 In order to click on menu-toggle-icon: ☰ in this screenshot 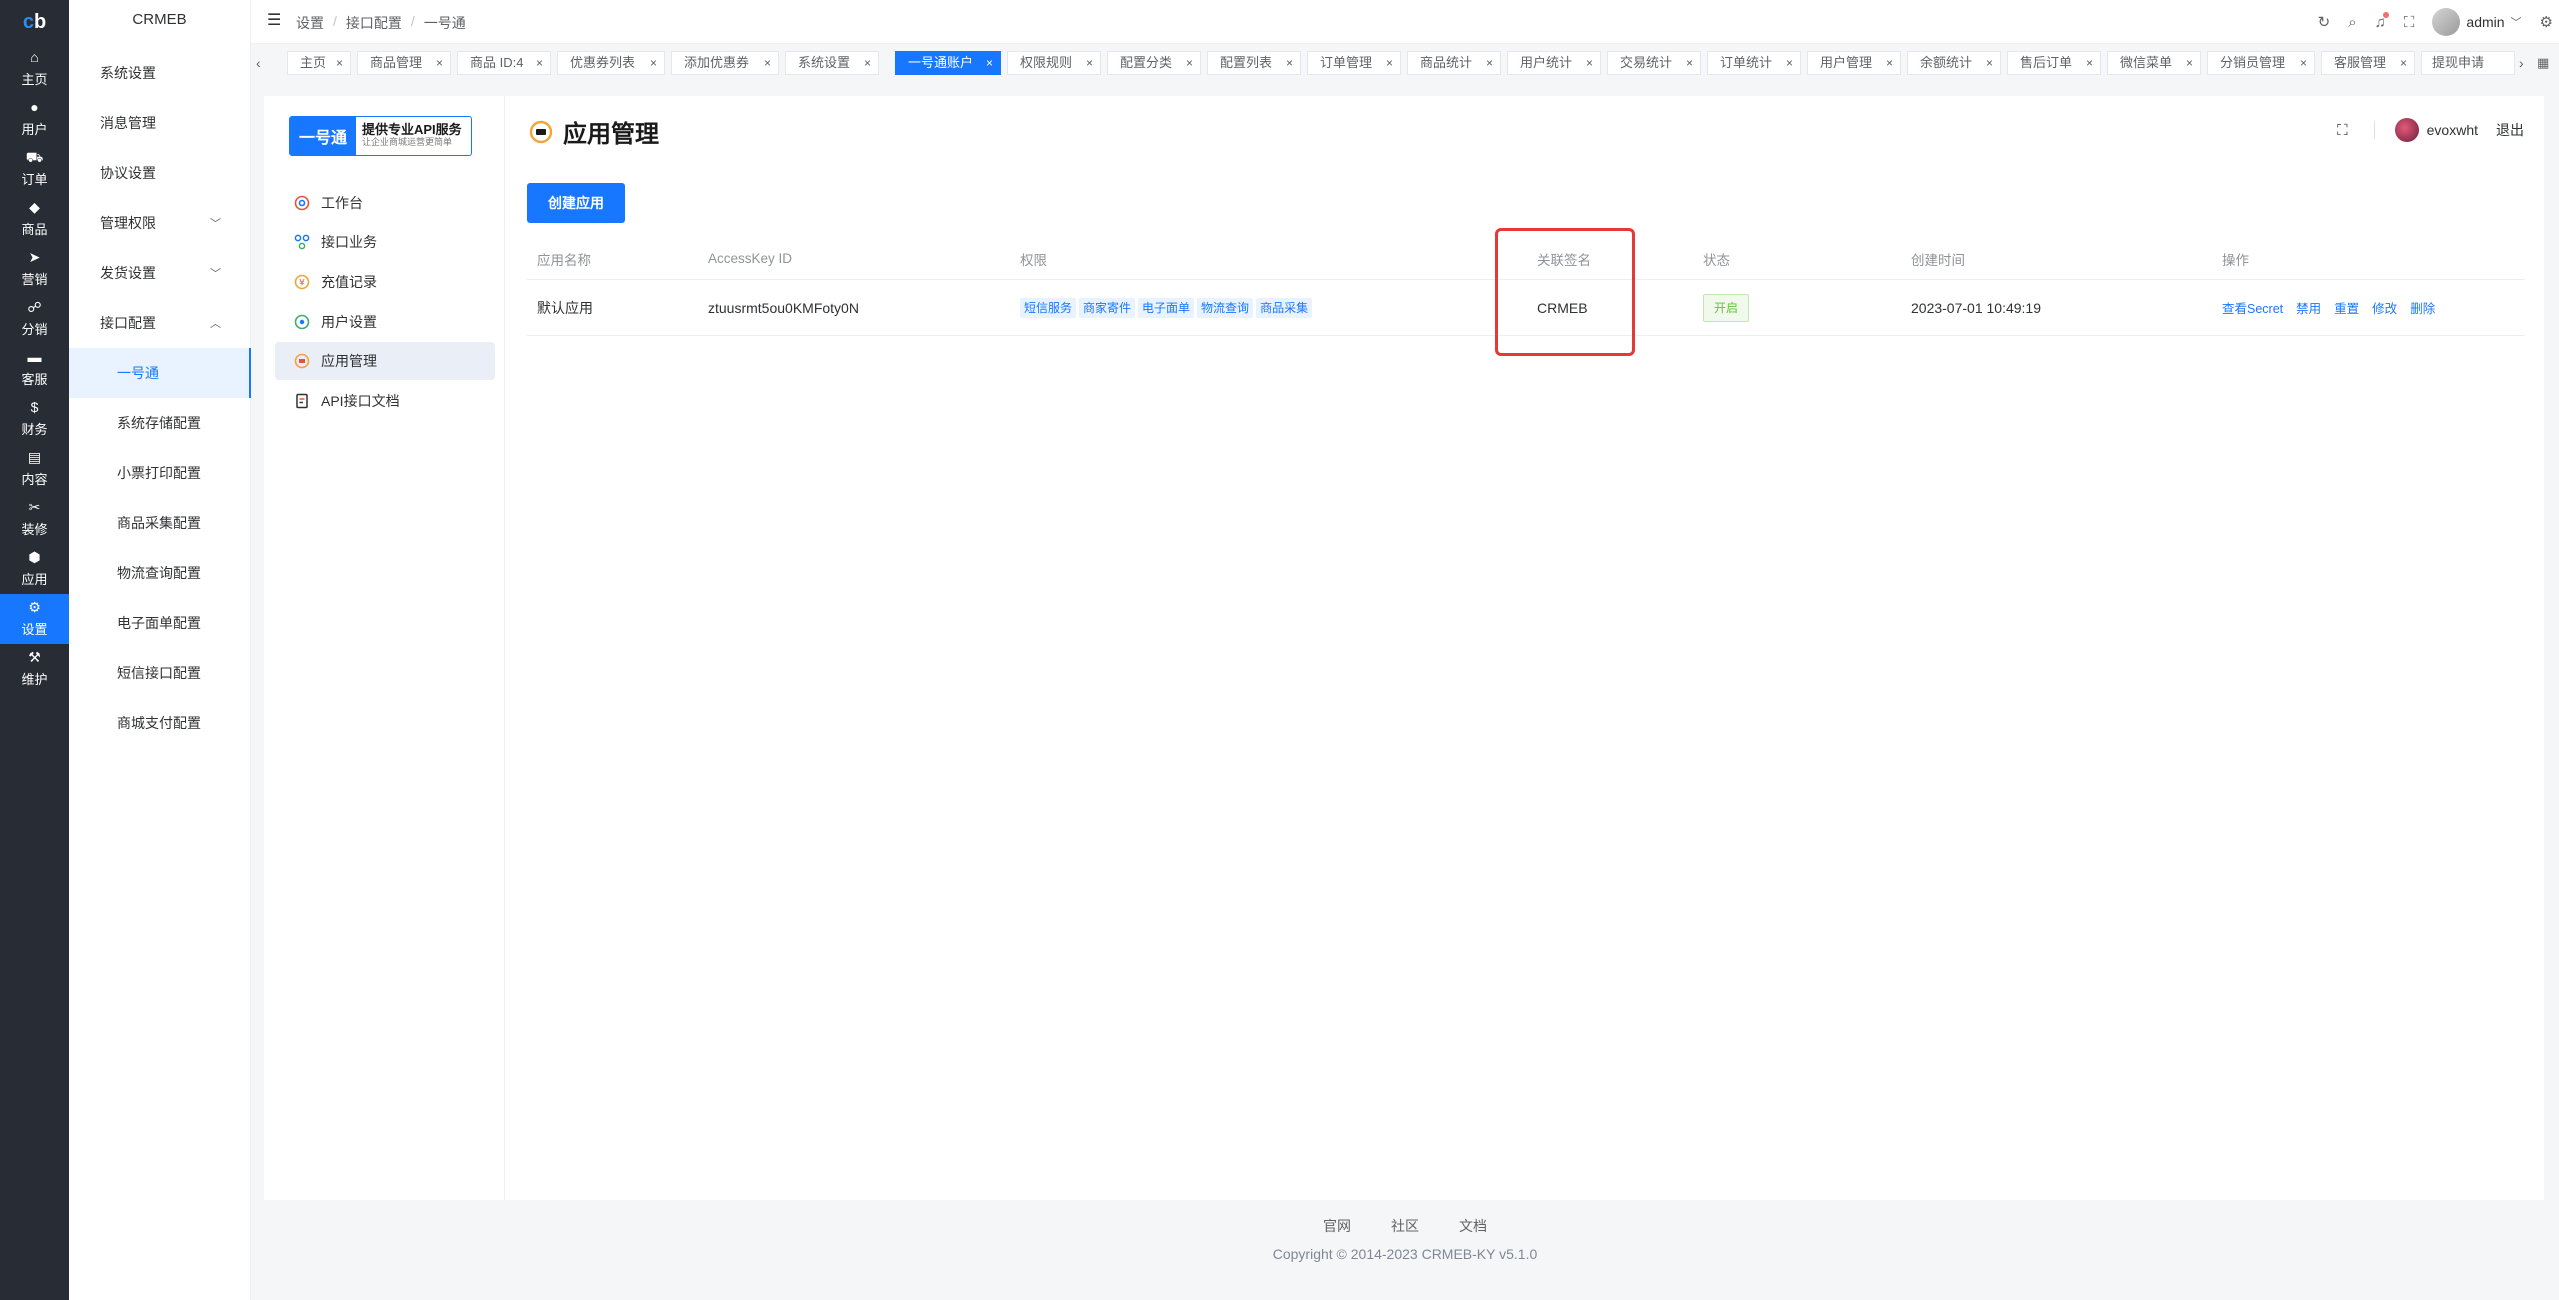, I will do `click(275, 21)`.